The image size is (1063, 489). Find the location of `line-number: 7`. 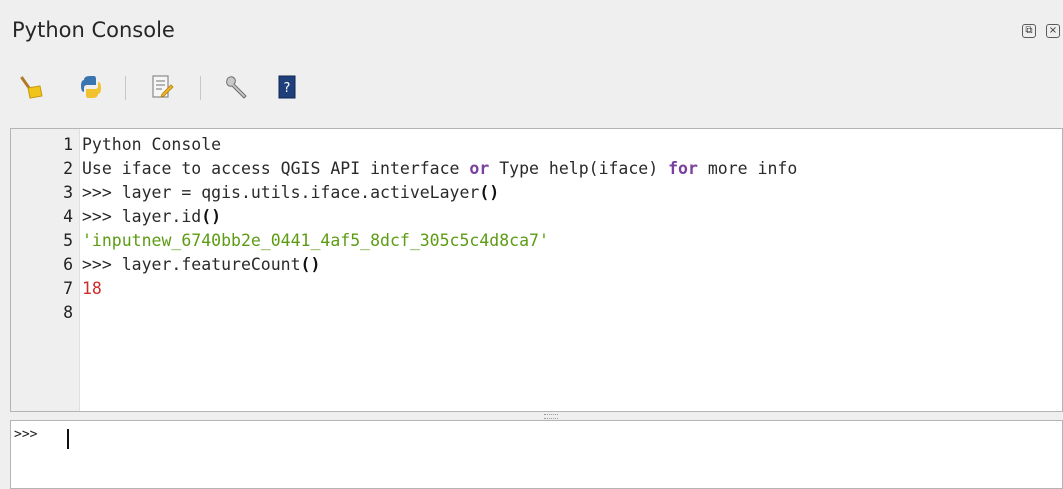

line-number: 7 is located at coordinates (68, 288).